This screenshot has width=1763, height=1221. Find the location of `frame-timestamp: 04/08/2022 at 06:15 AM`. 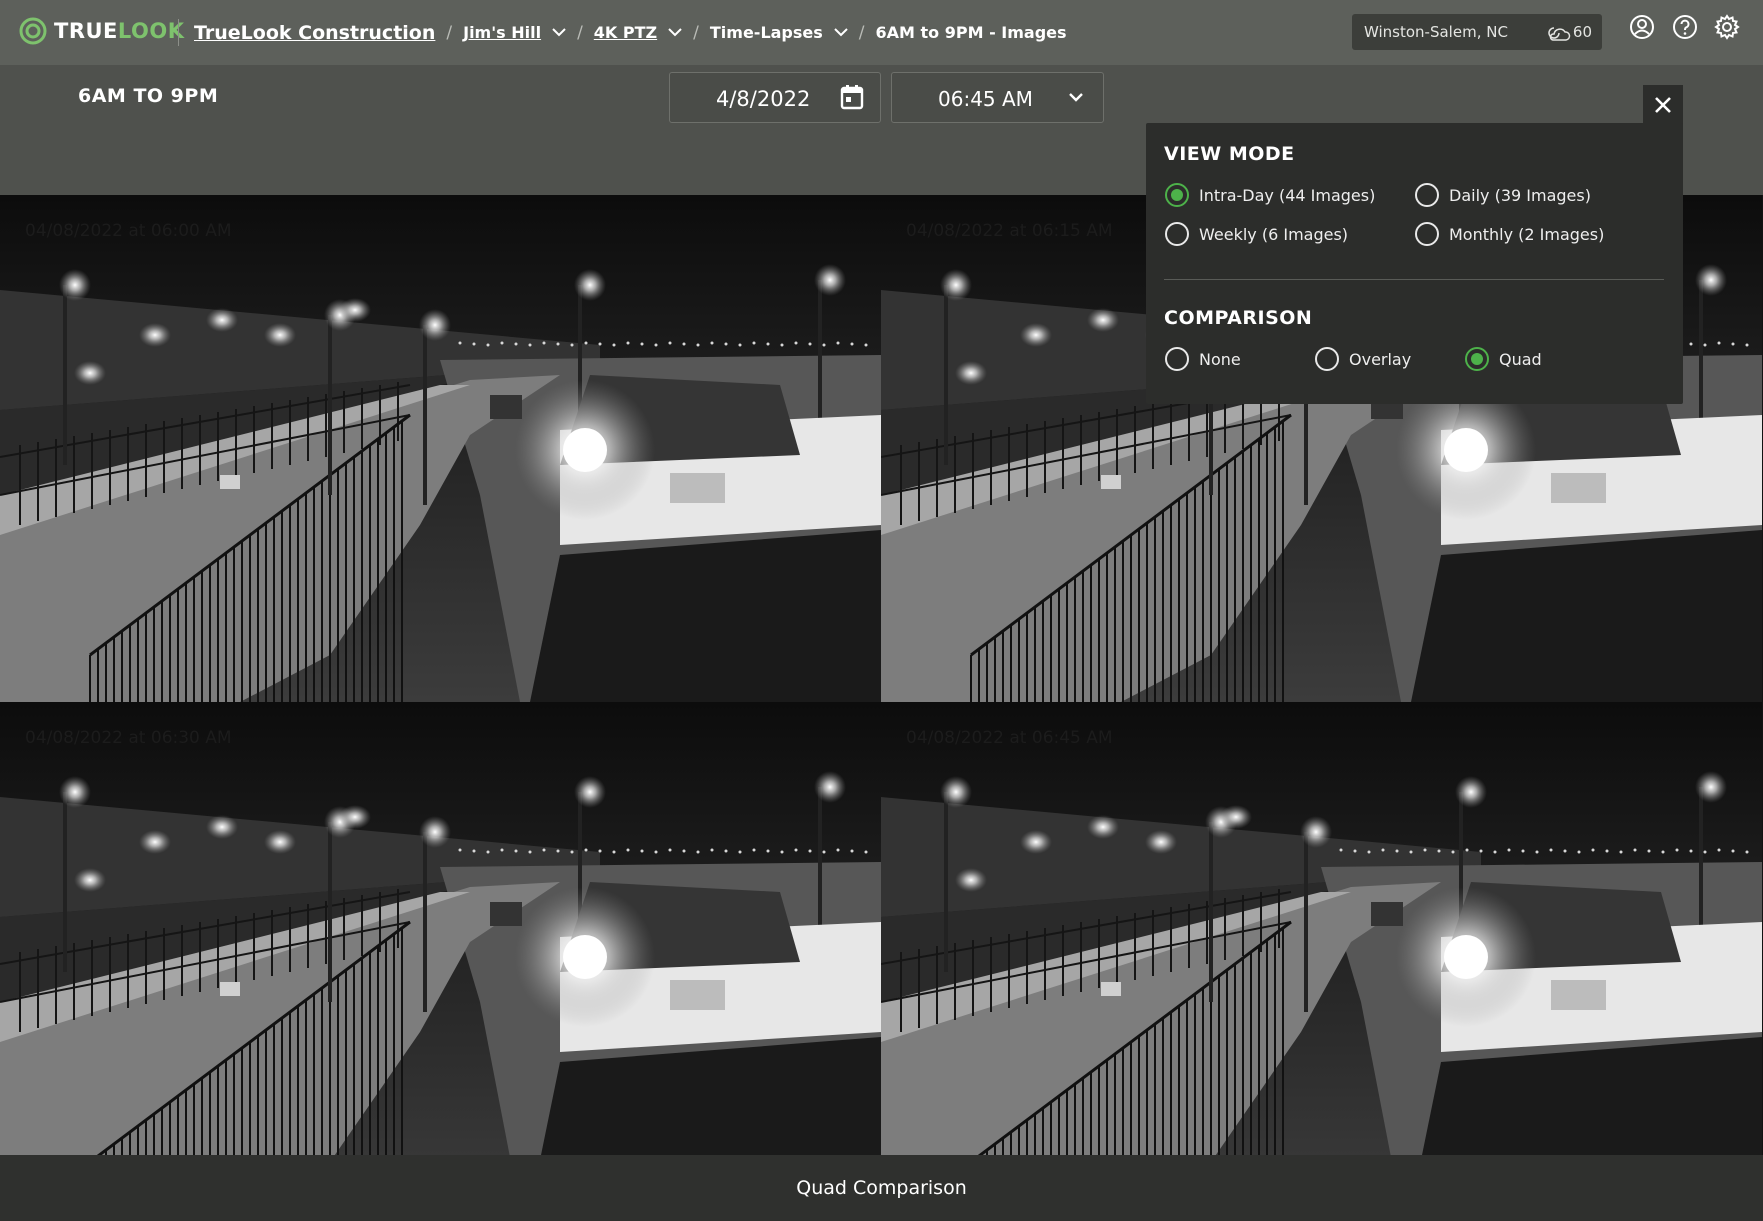

frame-timestamp: 04/08/2022 at 06:15 AM is located at coordinates (1009, 231).